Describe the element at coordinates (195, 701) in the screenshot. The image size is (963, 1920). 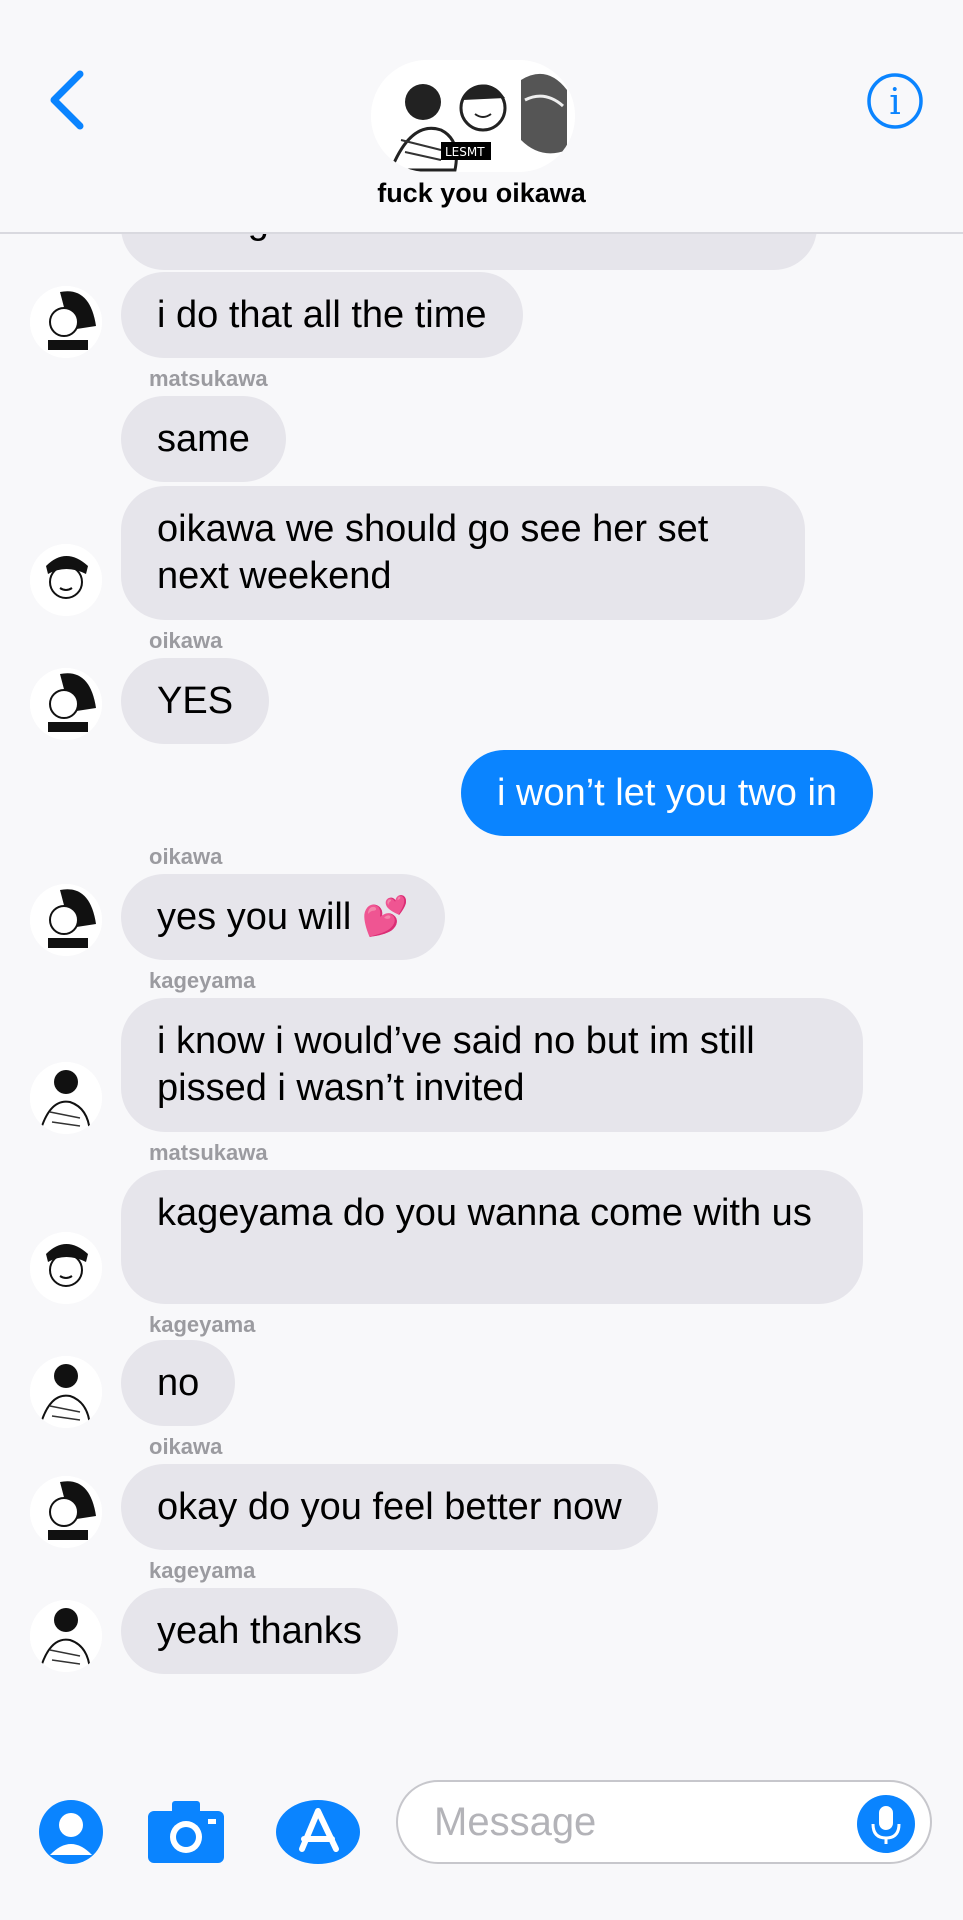
I see `message-bubble: YES` at that location.